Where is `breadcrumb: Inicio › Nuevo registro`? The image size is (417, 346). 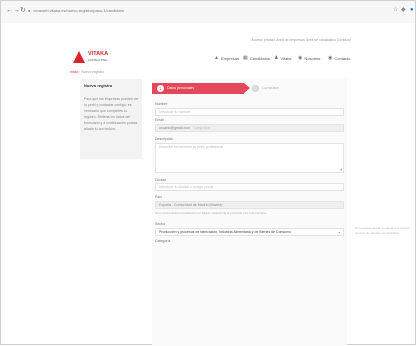 breadcrumb: Inicio › Nuevo registro is located at coordinates (87, 72).